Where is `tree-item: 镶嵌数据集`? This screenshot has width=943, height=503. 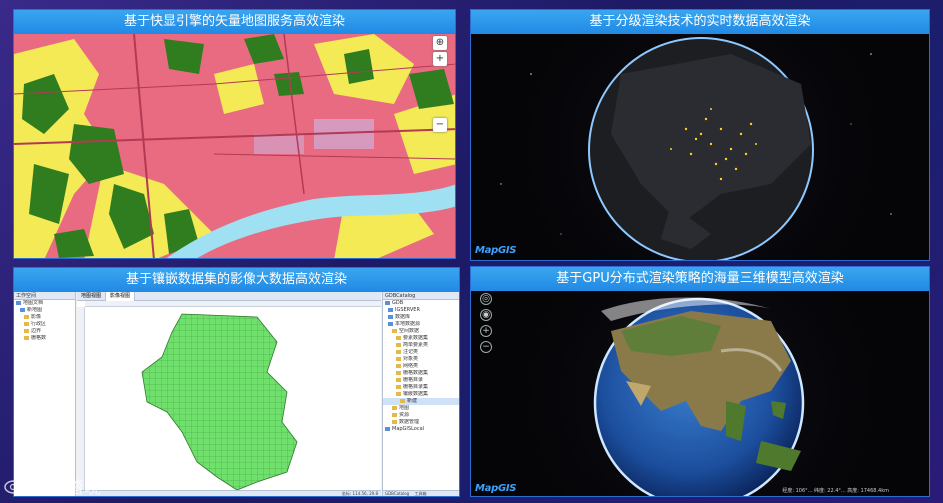
tree-item: 镶嵌数据集 is located at coordinates (421, 394).